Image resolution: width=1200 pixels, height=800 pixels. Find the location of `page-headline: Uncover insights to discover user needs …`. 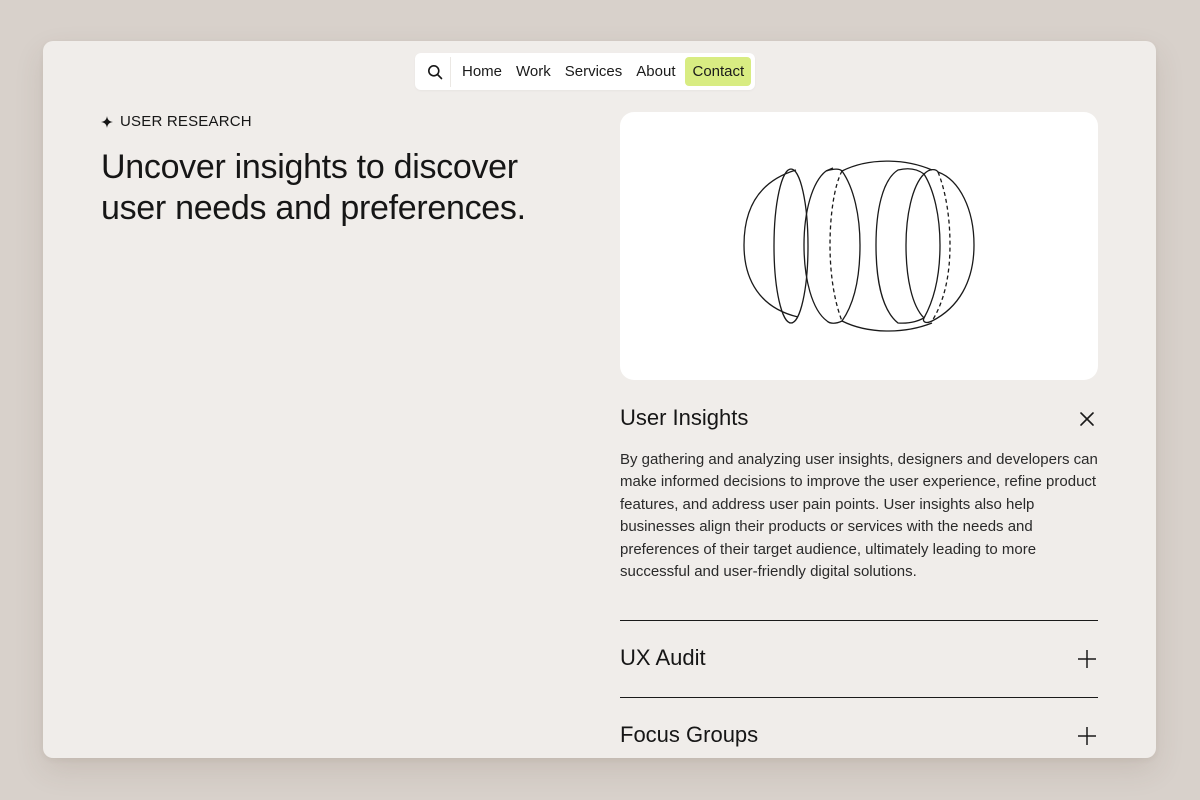

page-headline: Uncover insights to discover user needs … is located at coordinates (313, 187).